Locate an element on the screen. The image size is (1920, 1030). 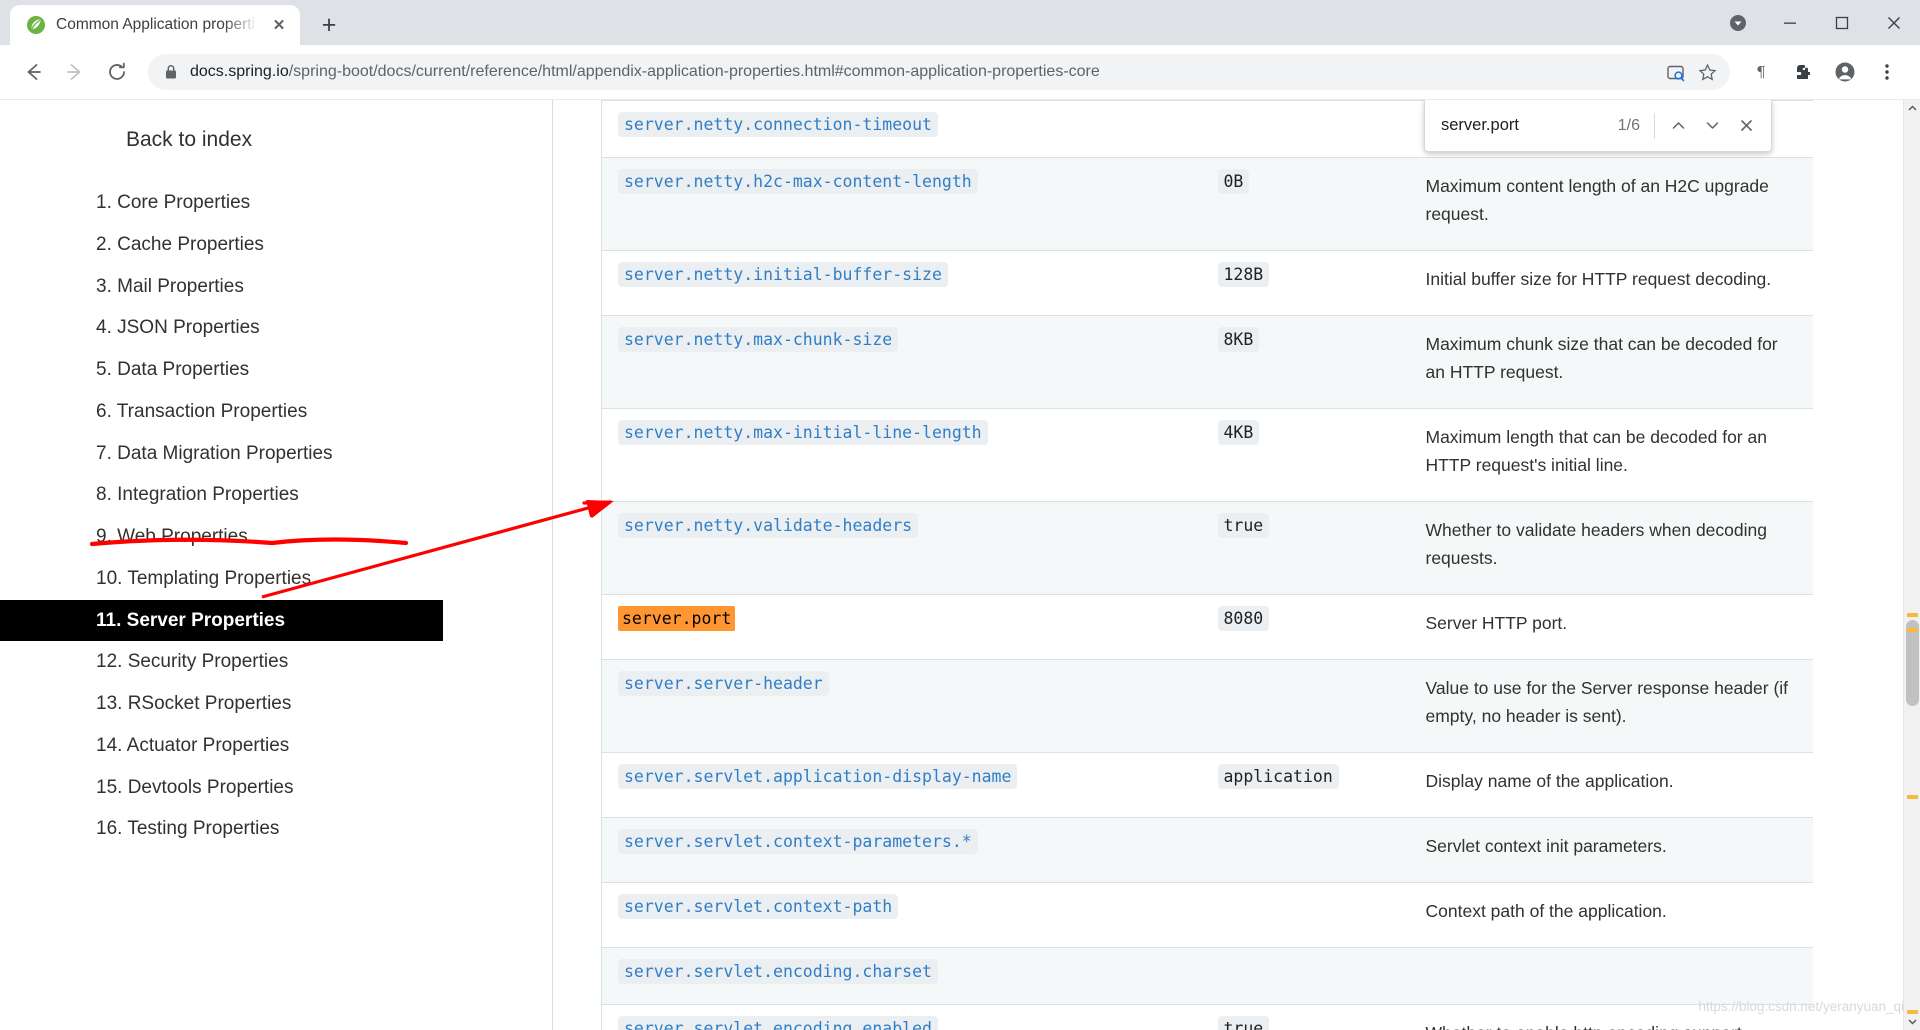
property-name: server.servlet.encoding.enabled is located at coordinates (778, 1023).